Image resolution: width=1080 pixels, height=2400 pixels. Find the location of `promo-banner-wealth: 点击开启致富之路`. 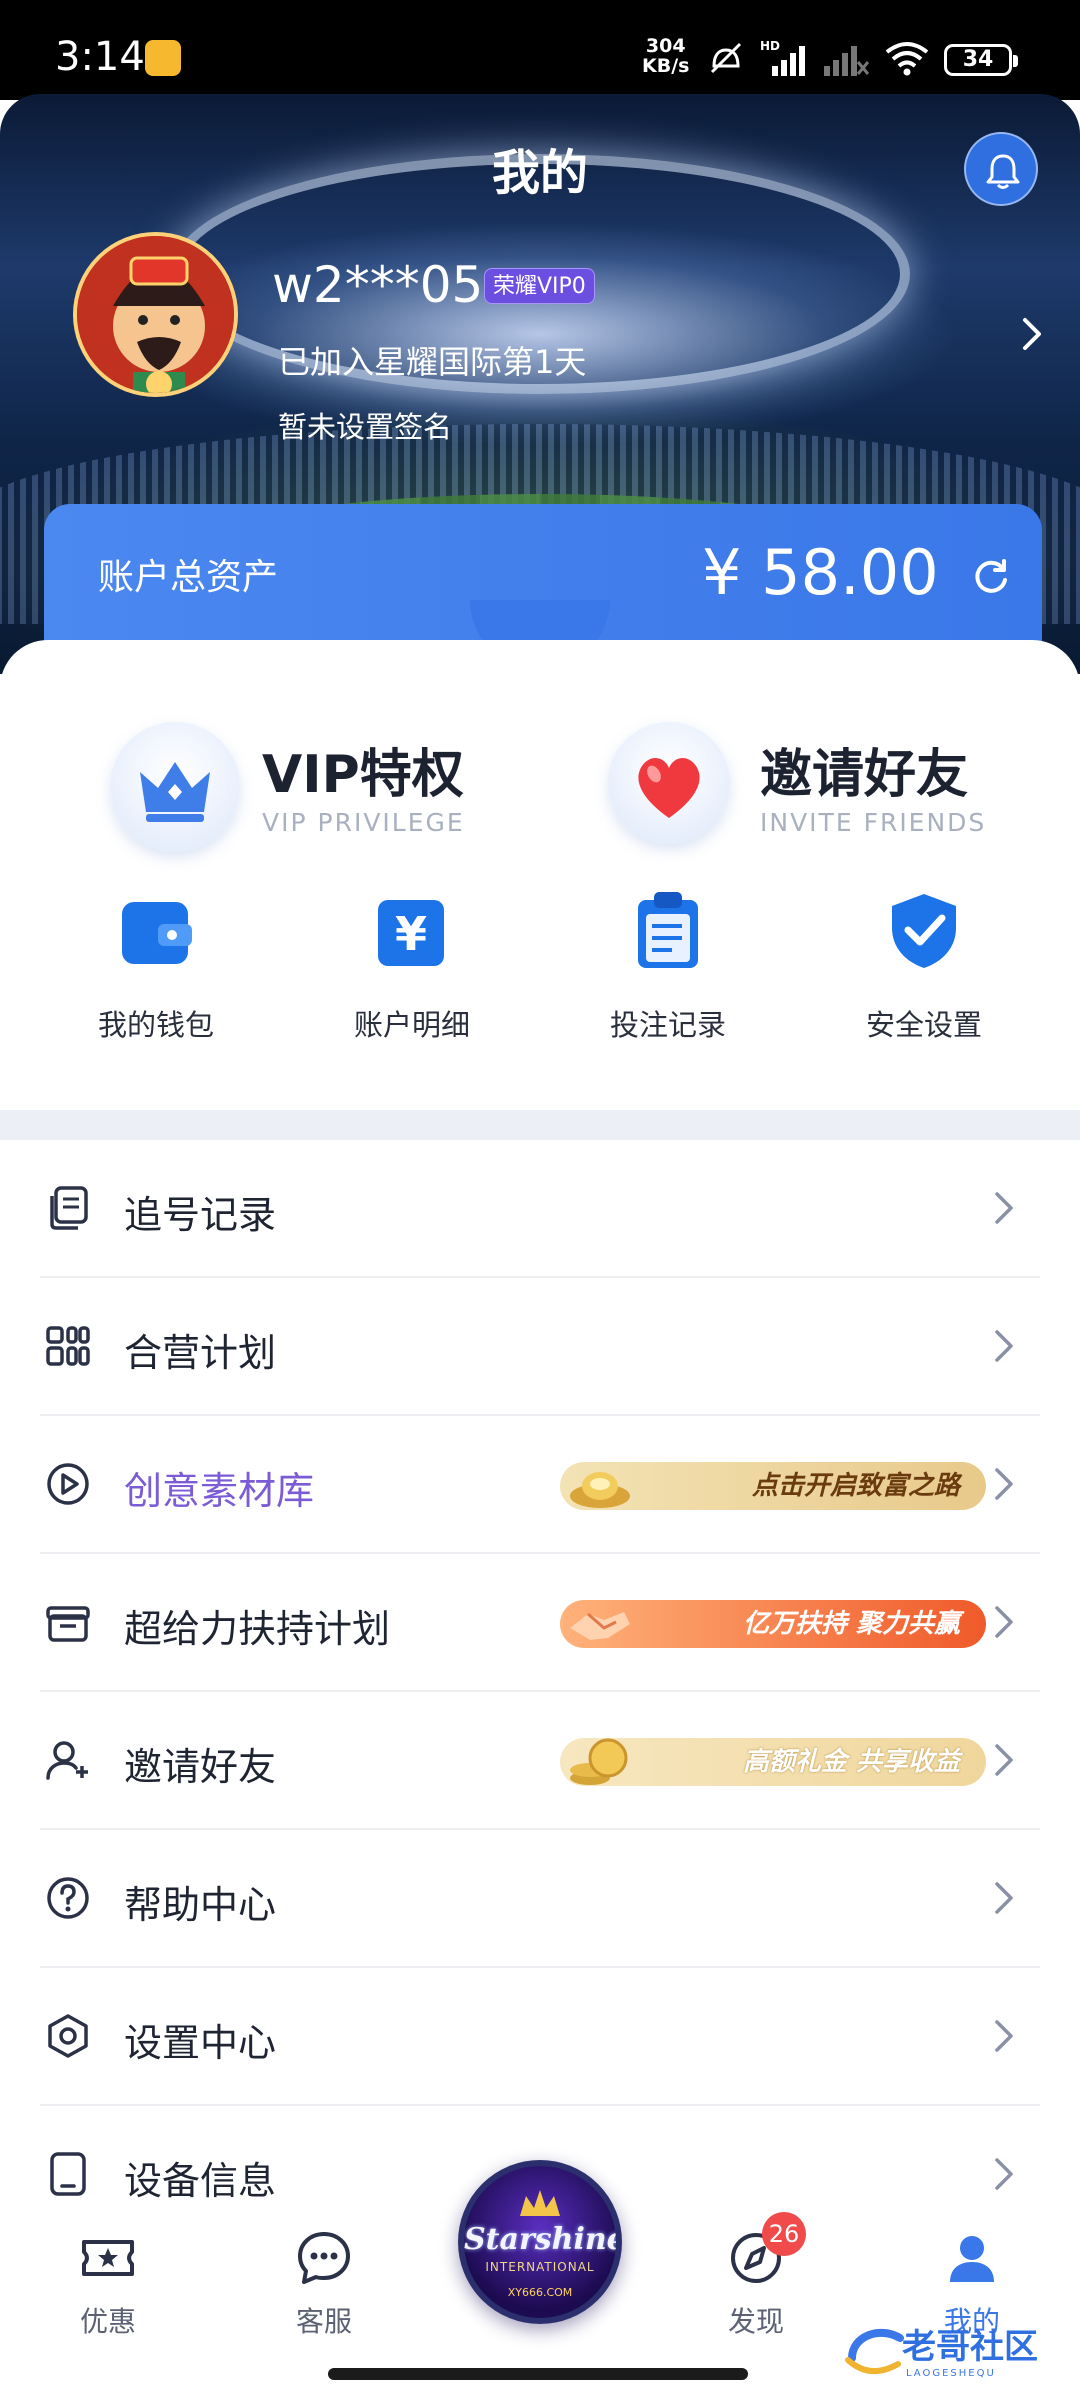

promo-banner-wealth: 点击开启致富之路 is located at coordinates (773, 1486).